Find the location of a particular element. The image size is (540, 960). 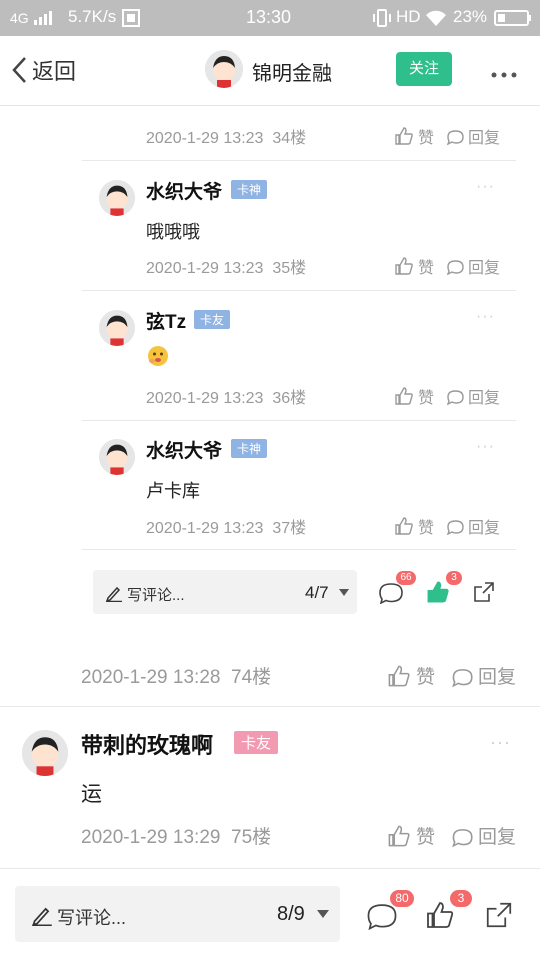

battery-icon is located at coordinates (513, 20).